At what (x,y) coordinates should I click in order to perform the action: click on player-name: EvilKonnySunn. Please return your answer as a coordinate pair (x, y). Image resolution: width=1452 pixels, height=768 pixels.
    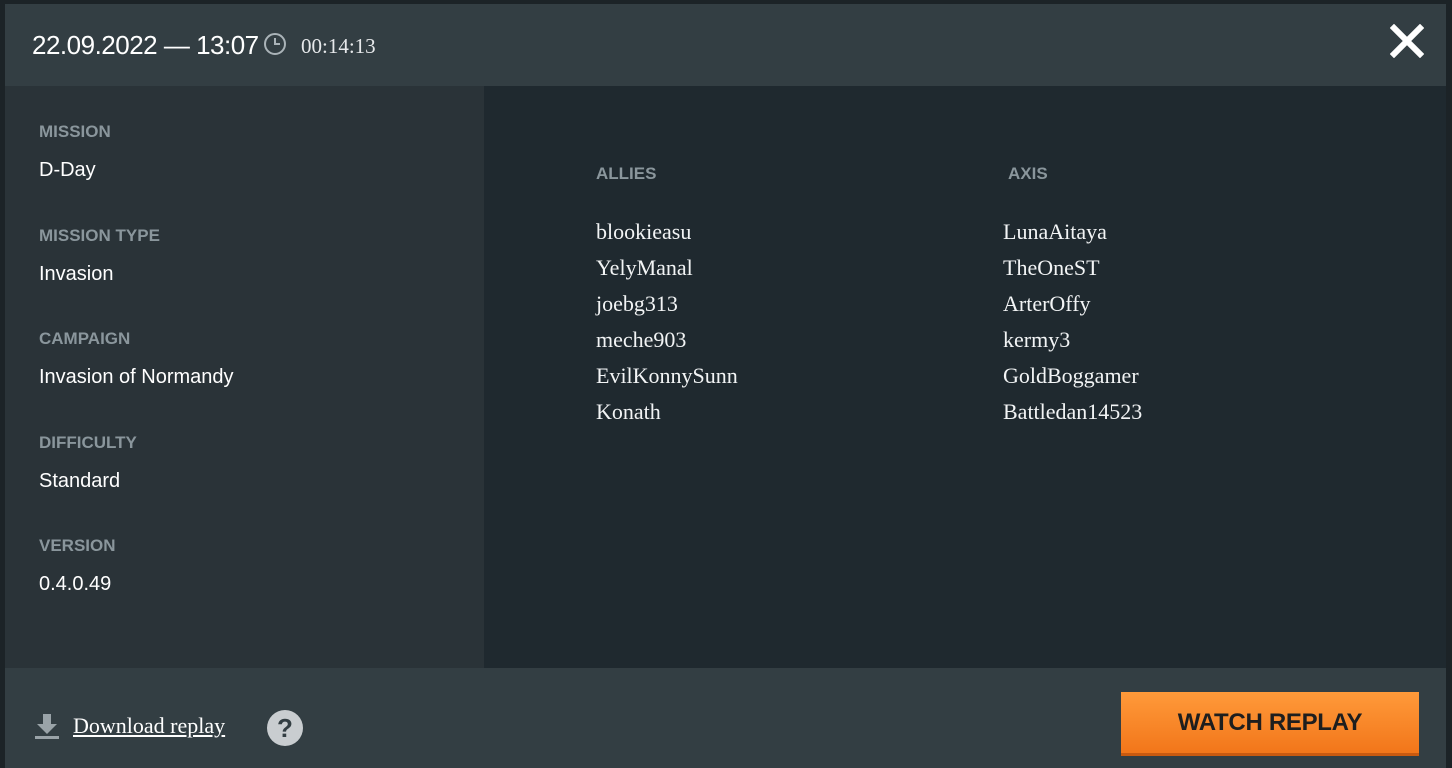
    Looking at the image, I should click on (667, 375).